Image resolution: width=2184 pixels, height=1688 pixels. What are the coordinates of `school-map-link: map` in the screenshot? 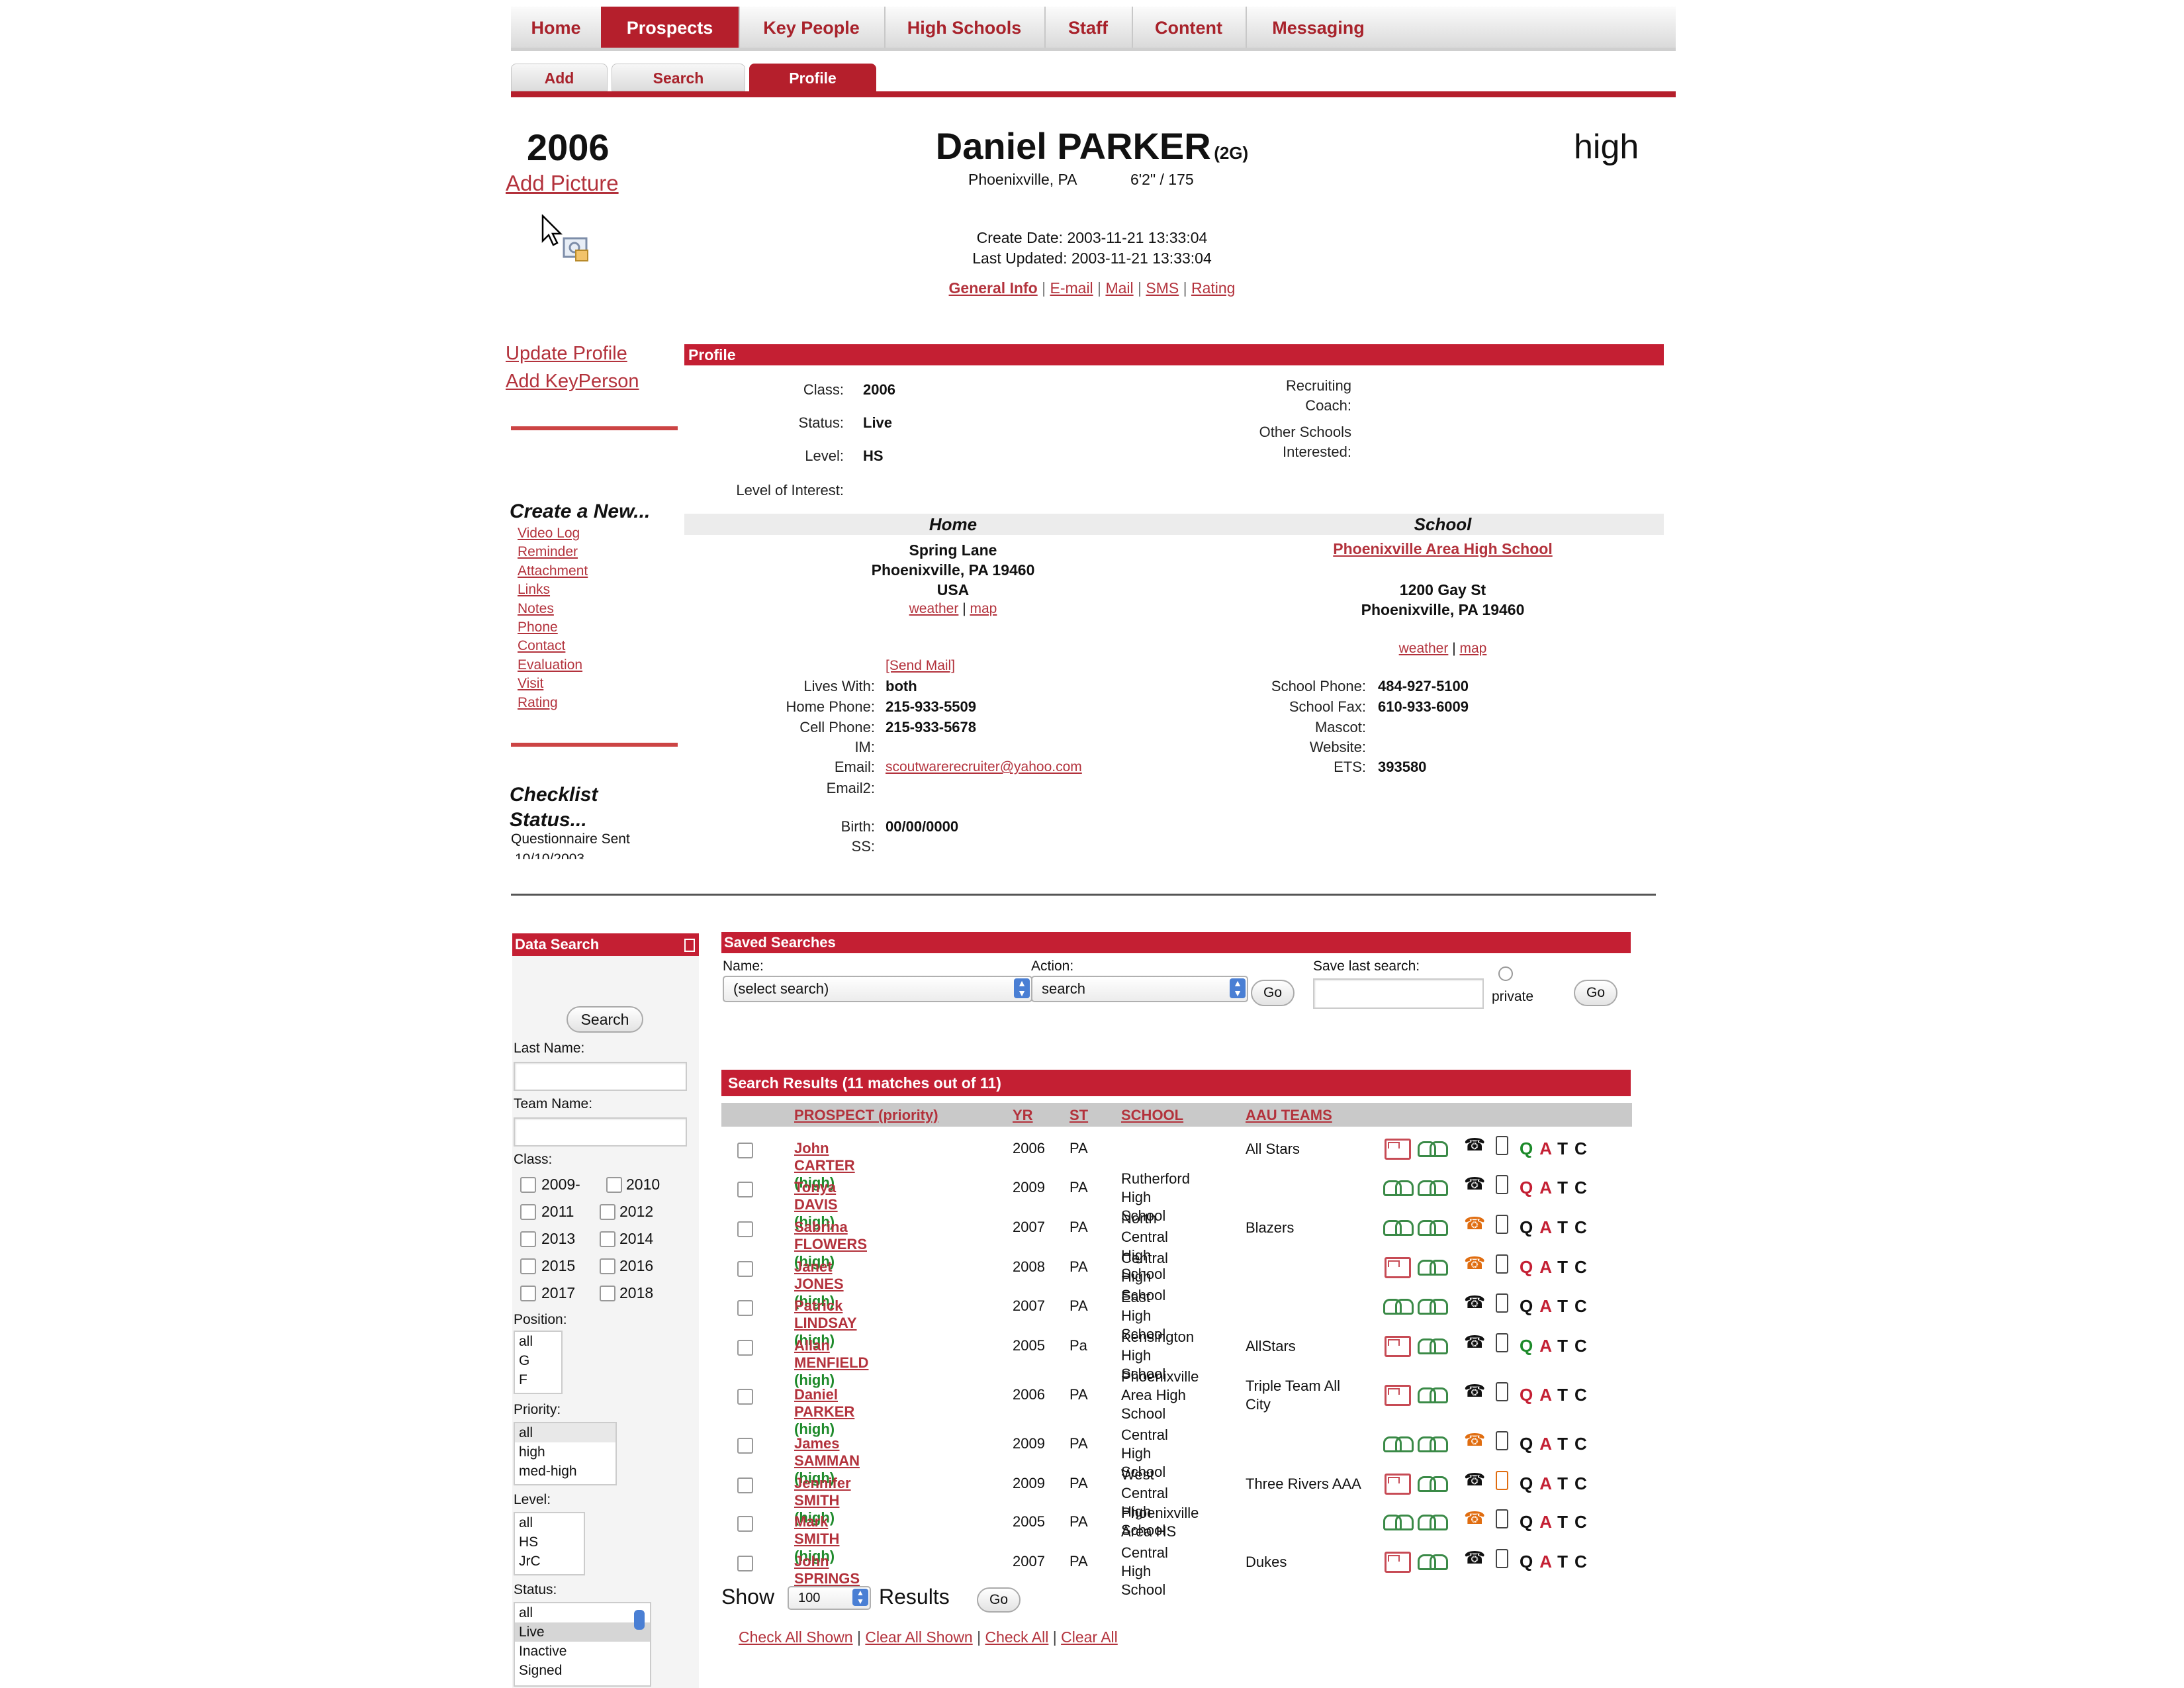 It's located at (1473, 648).